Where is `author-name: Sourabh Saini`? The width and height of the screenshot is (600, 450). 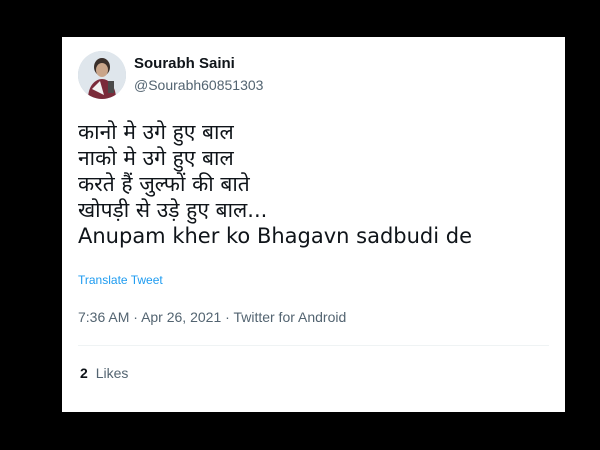 author-name: Sourabh Saini is located at coordinates (184, 63).